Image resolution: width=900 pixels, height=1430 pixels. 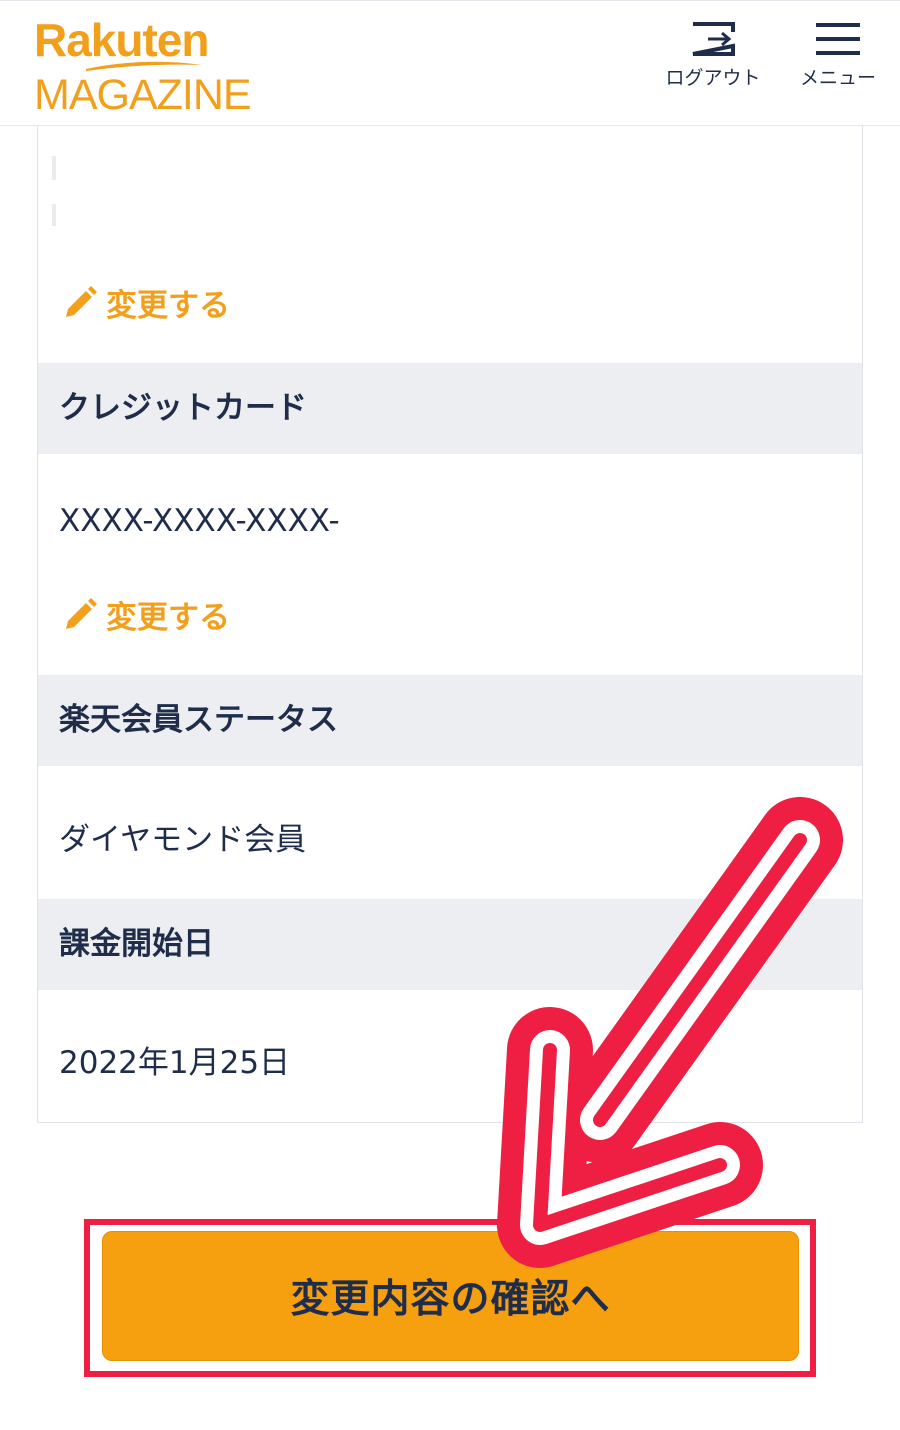 I want to click on billing-start-date: 2022年1月25日, so click(x=175, y=1063).